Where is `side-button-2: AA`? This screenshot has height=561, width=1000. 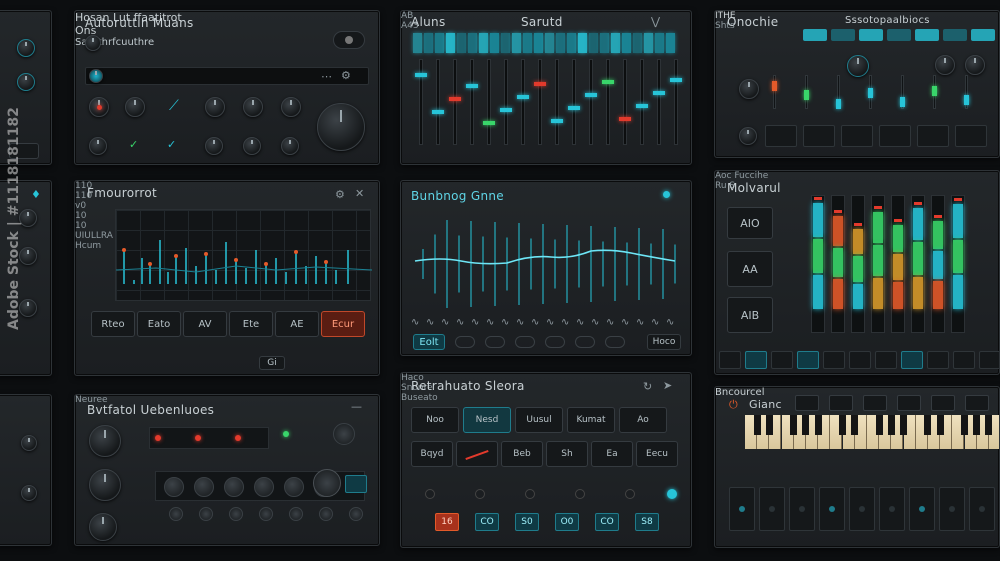 side-button-2: AA is located at coordinates (750, 269).